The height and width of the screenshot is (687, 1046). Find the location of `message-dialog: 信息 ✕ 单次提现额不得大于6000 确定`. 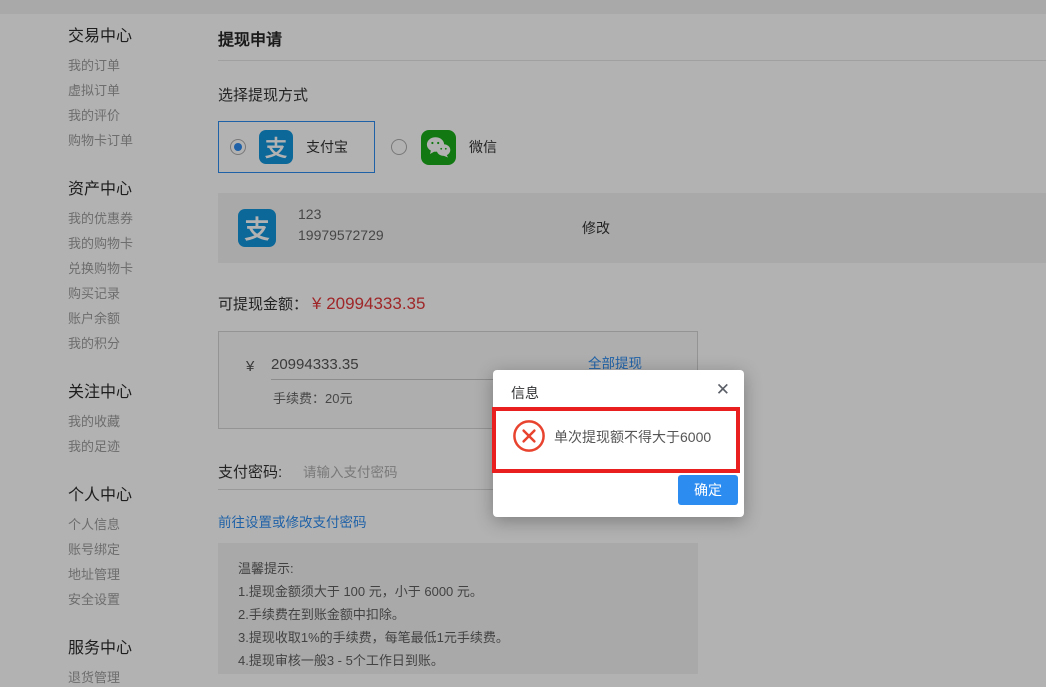

message-dialog: 信息 ✕ 单次提现额不得大于6000 确定 is located at coordinates (618, 443).